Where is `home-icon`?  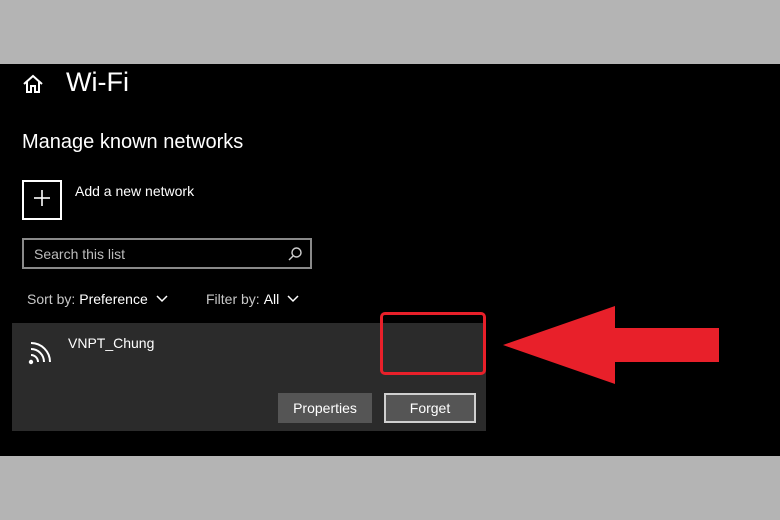 home-icon is located at coordinates (33, 84).